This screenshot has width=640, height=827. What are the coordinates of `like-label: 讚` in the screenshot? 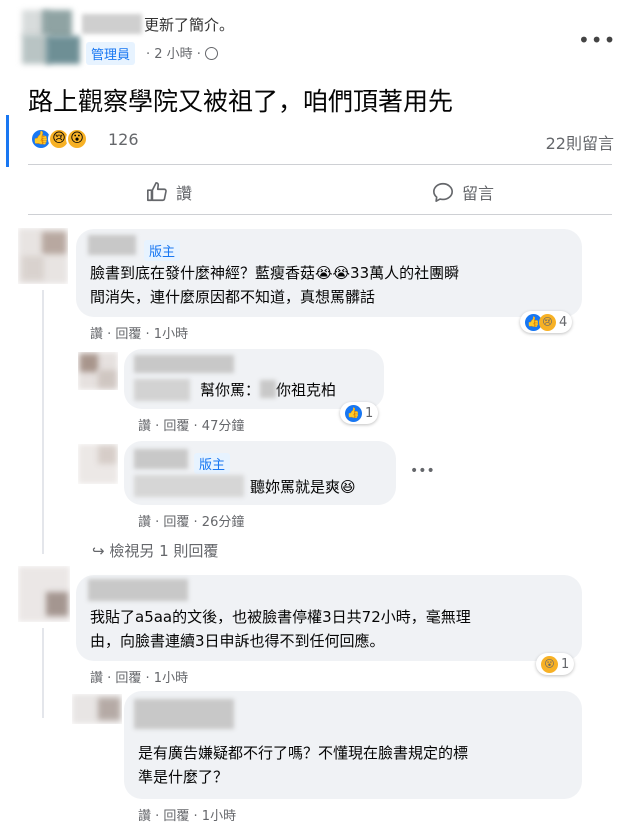 It's located at (184, 193).